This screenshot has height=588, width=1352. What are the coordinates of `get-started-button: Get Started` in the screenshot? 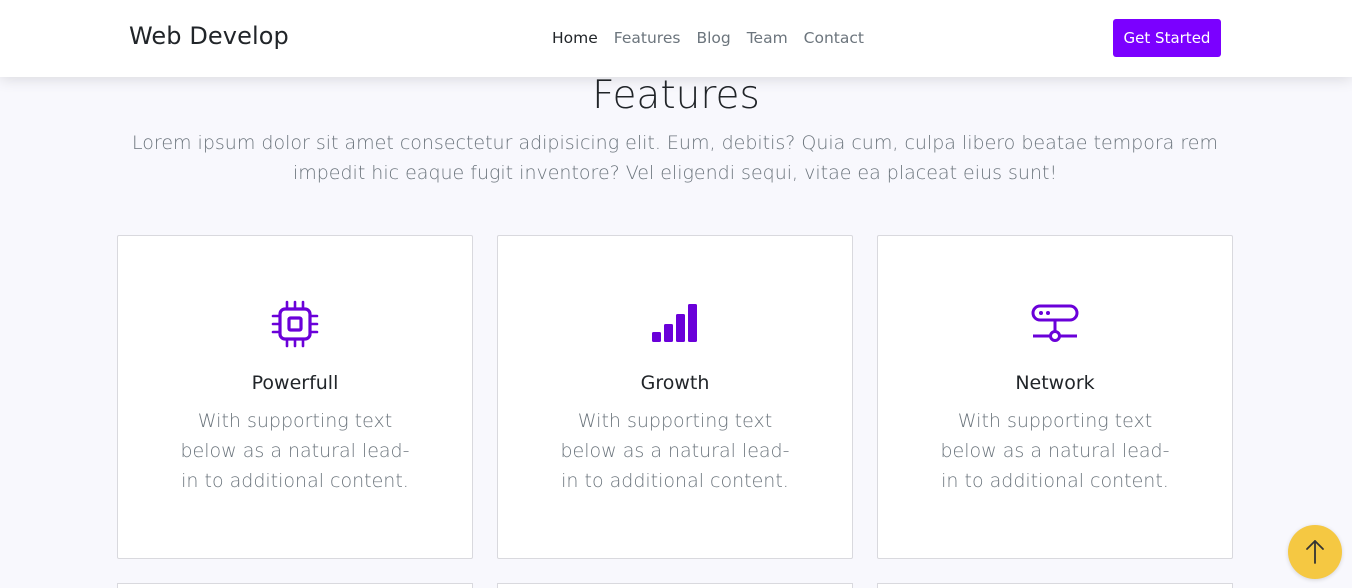 It's located at (1167, 38).